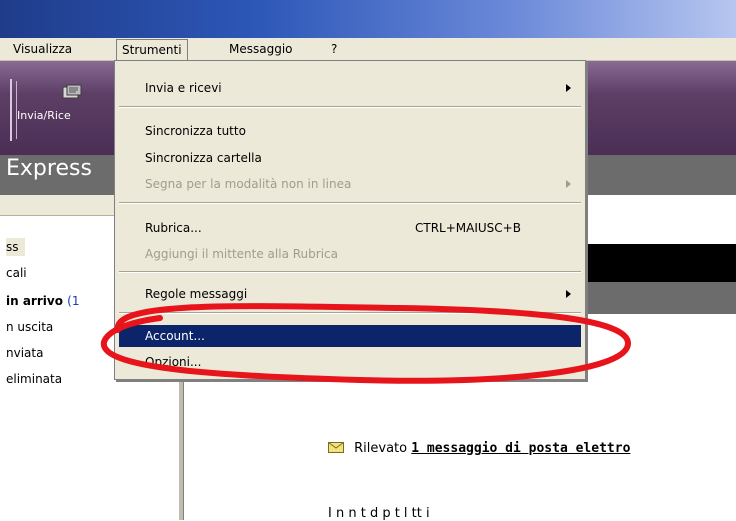 The image size is (736, 521). Describe the element at coordinates (368, 49) in the screenshot. I see `menu-bar: Visualizza Strumenti Messaggio ?` at that location.